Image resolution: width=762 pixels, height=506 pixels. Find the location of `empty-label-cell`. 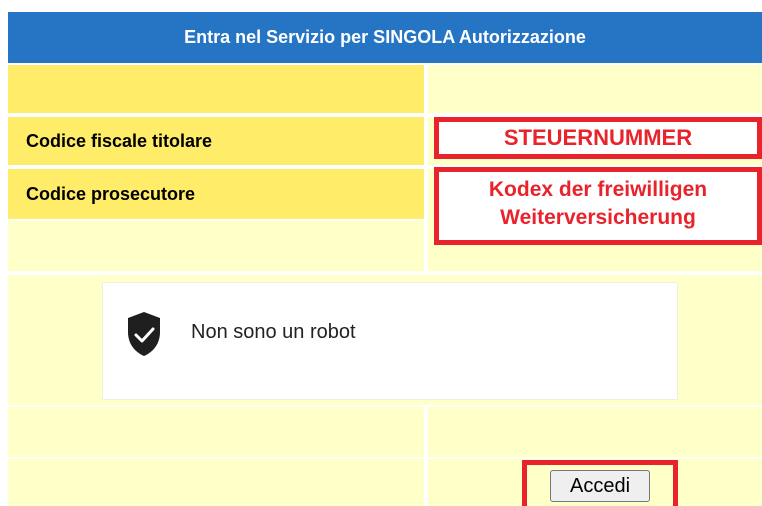

empty-label-cell is located at coordinates (216, 89).